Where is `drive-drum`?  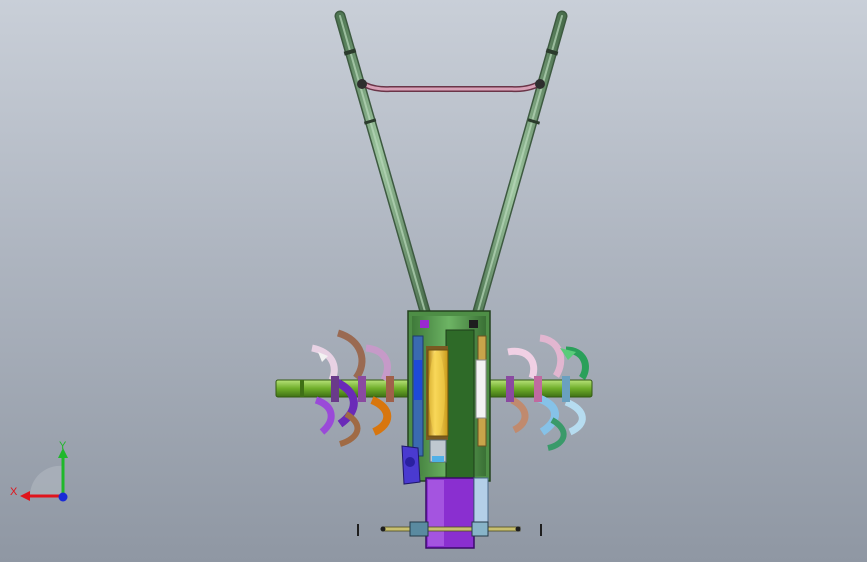
drive-drum is located at coordinates (437, 393).